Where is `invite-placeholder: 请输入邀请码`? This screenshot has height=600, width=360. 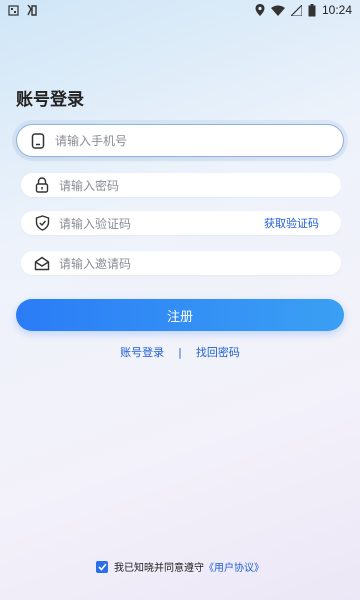
invite-placeholder: 请输入邀请码 is located at coordinates (95, 263).